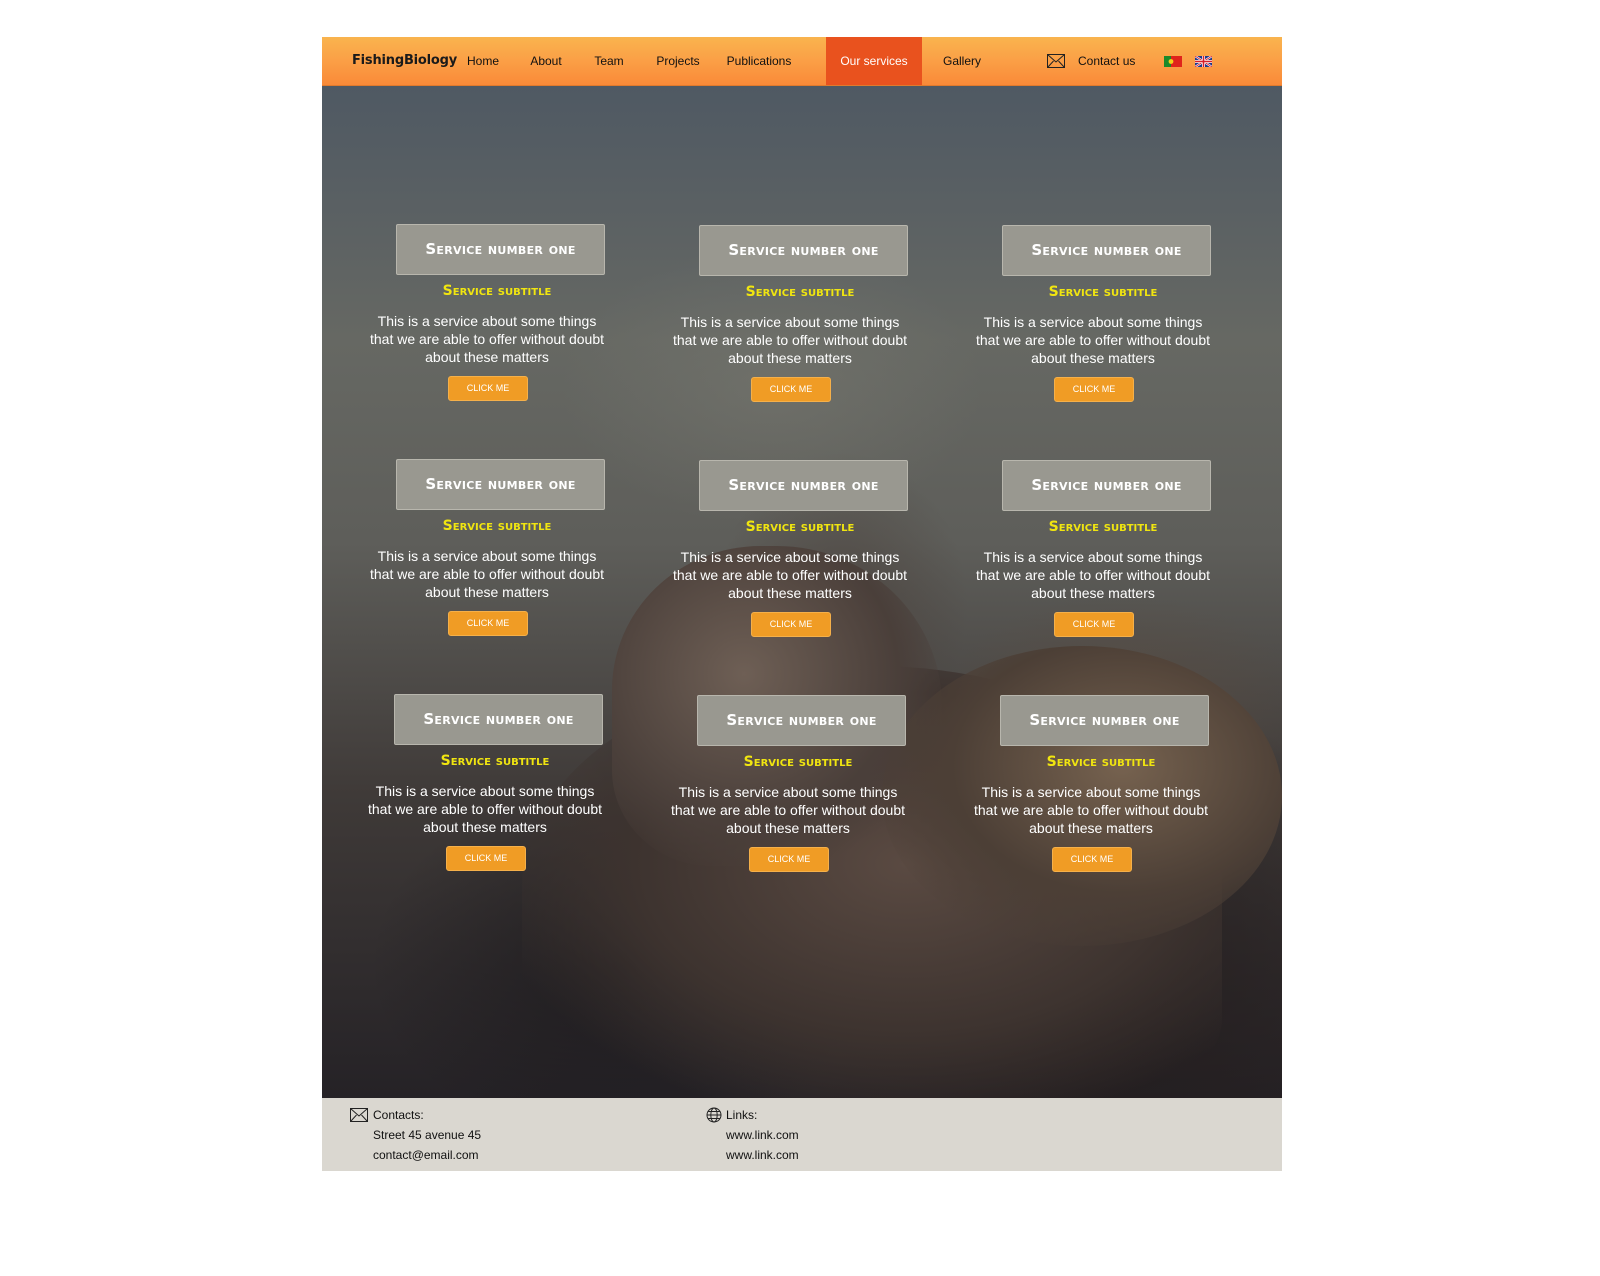 The image size is (1600, 1276). What do you see at coordinates (398, 1115) in the screenshot?
I see `footer-contacts-label: Contacts:` at bounding box center [398, 1115].